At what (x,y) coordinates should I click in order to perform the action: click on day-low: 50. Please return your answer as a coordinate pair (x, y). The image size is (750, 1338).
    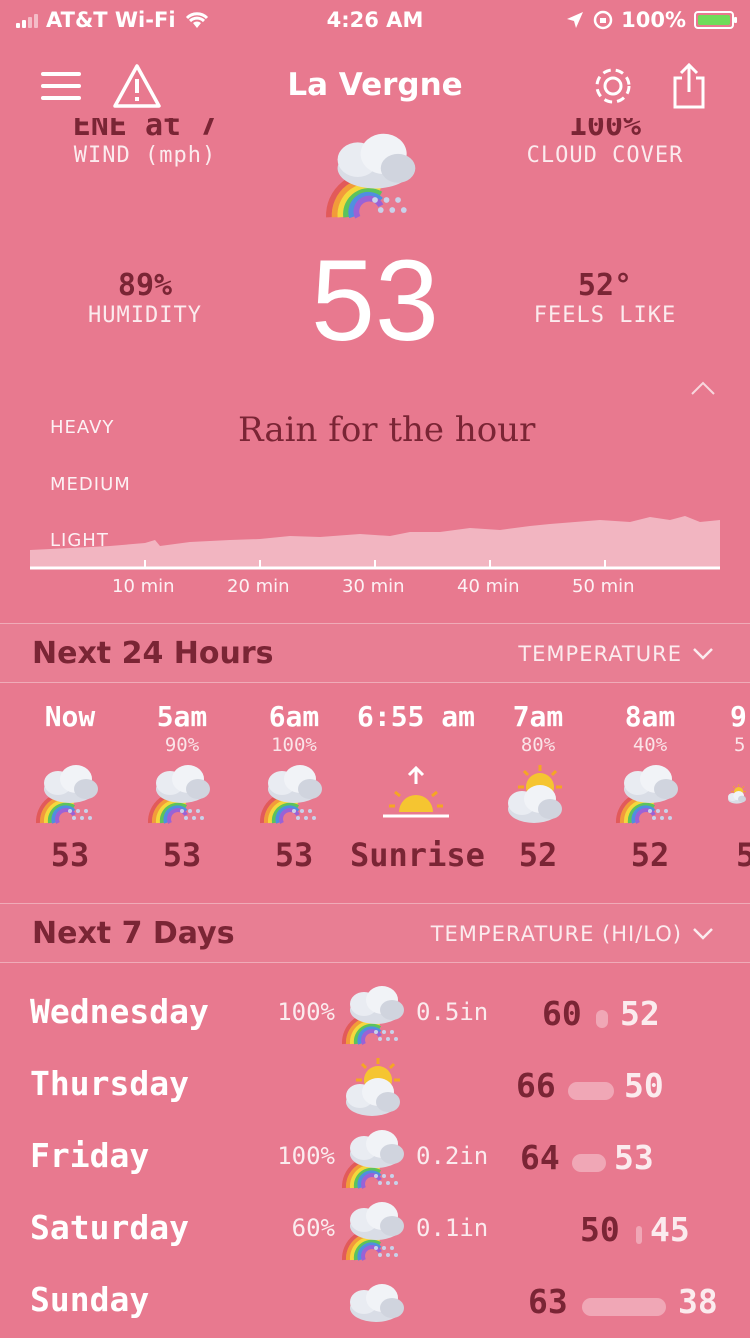
    Looking at the image, I should click on (644, 1085).